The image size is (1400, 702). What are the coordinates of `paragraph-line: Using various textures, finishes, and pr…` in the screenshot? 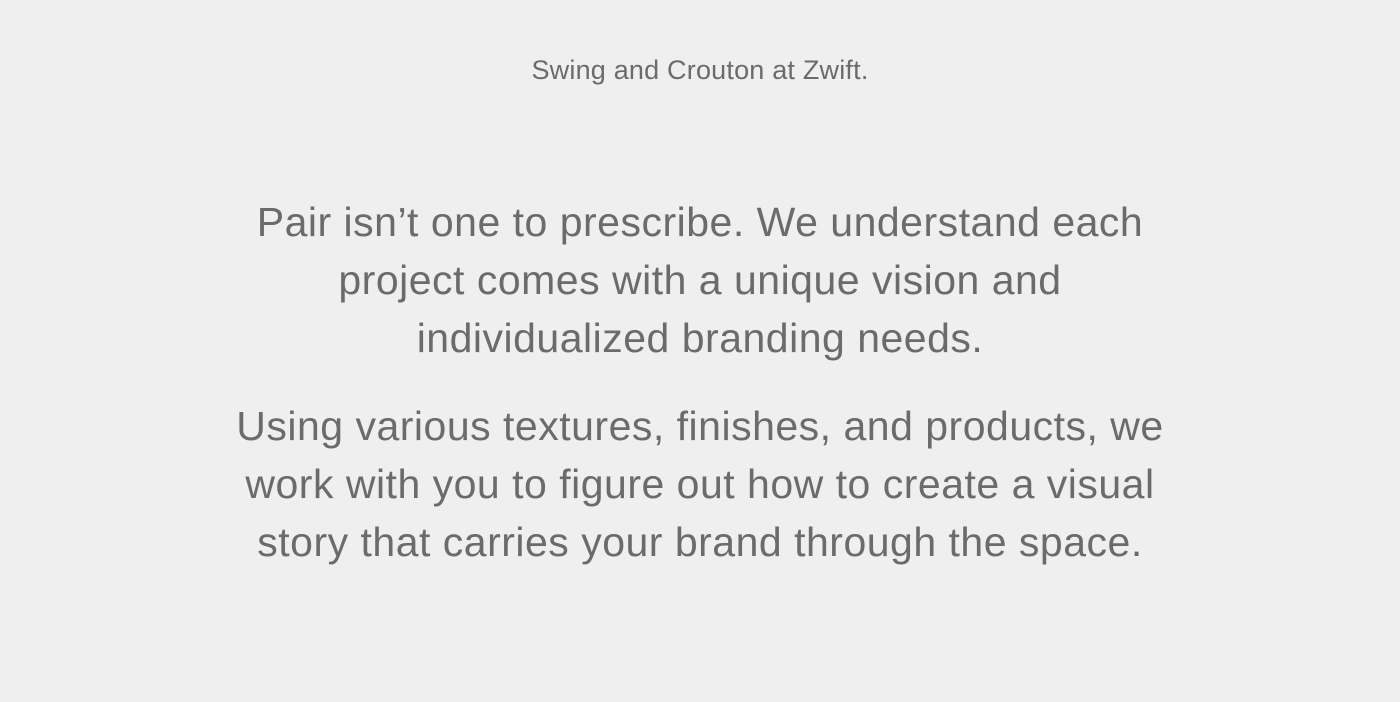 It's located at (700, 426).